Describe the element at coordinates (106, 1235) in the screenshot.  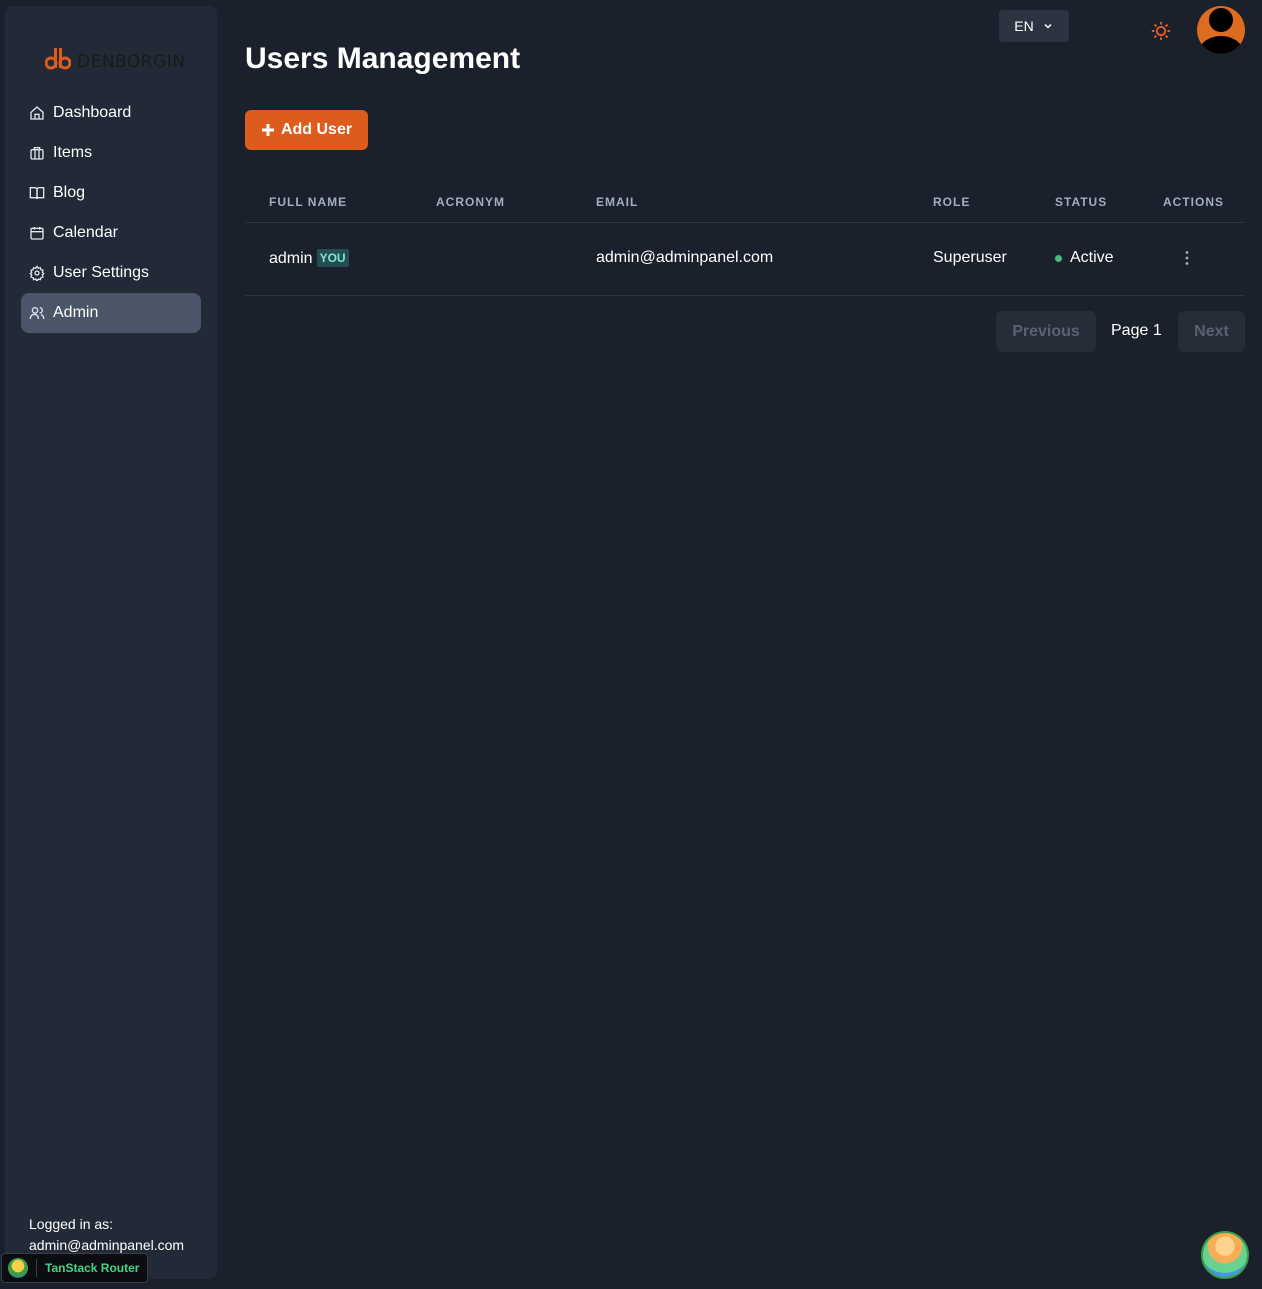
I see `logged-in-info: Logged in as: admin@adminpanel.com` at that location.